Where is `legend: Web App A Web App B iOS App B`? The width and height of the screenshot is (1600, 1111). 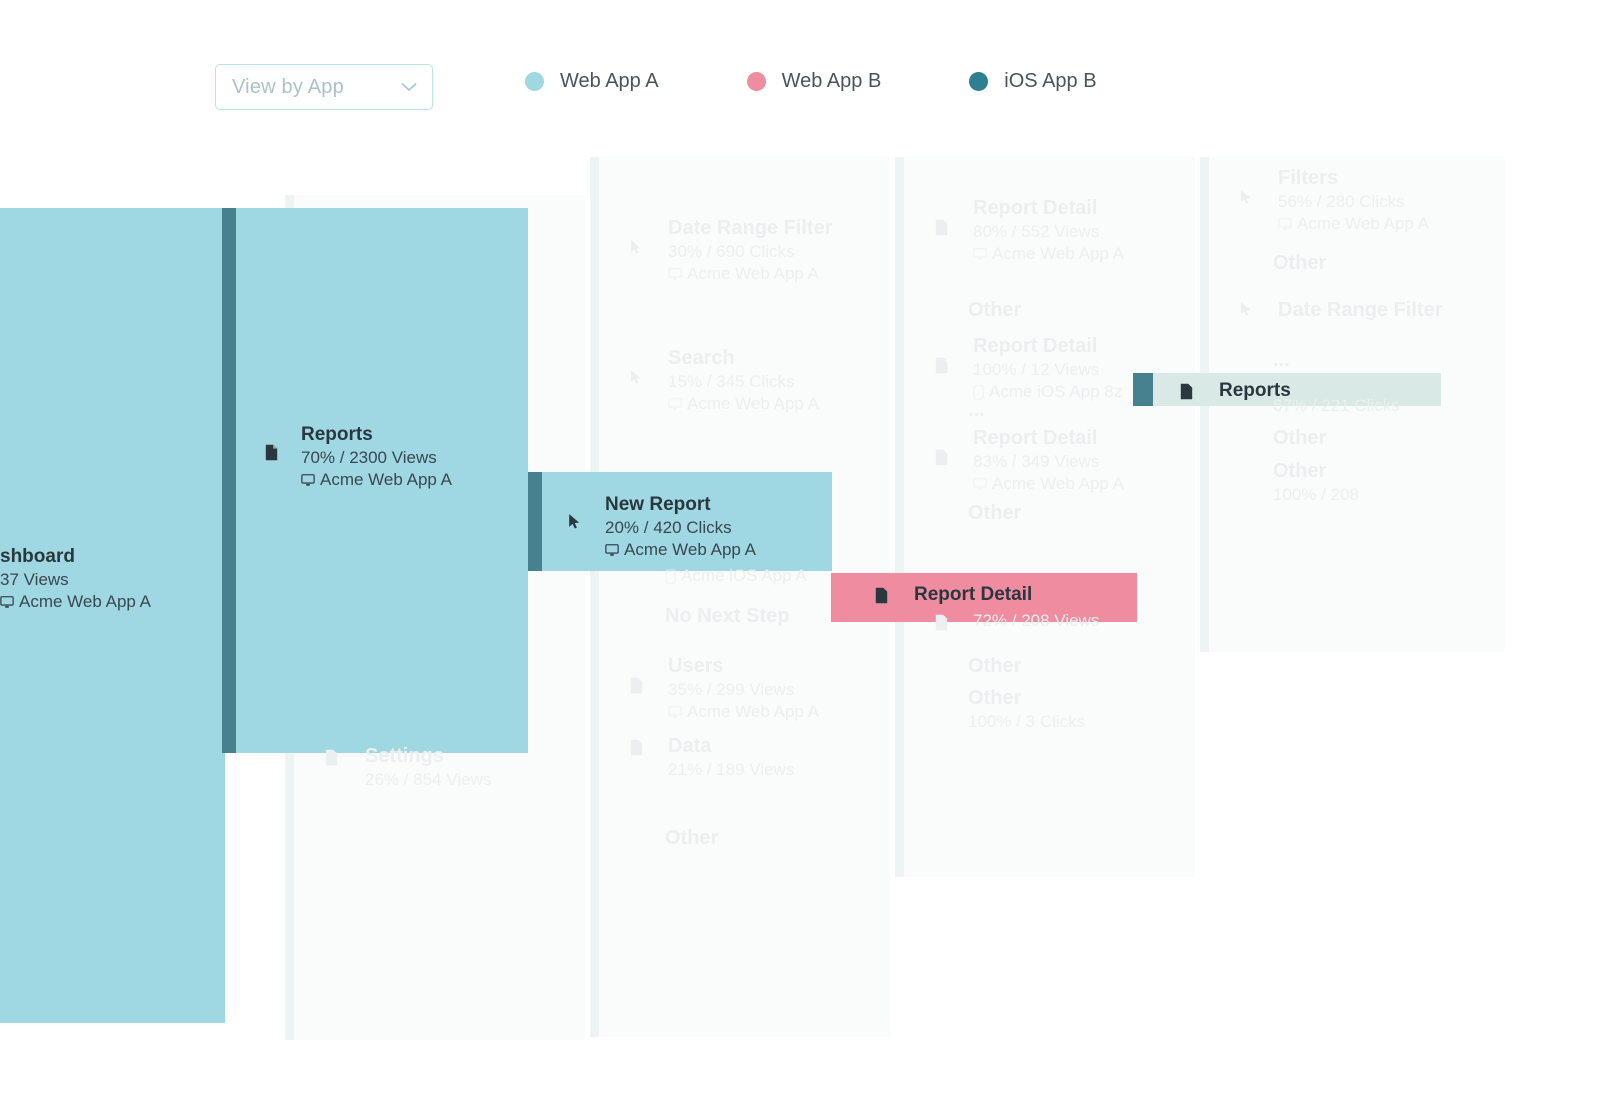 legend: Web App A Web App B iOS App B is located at coordinates (855, 81).